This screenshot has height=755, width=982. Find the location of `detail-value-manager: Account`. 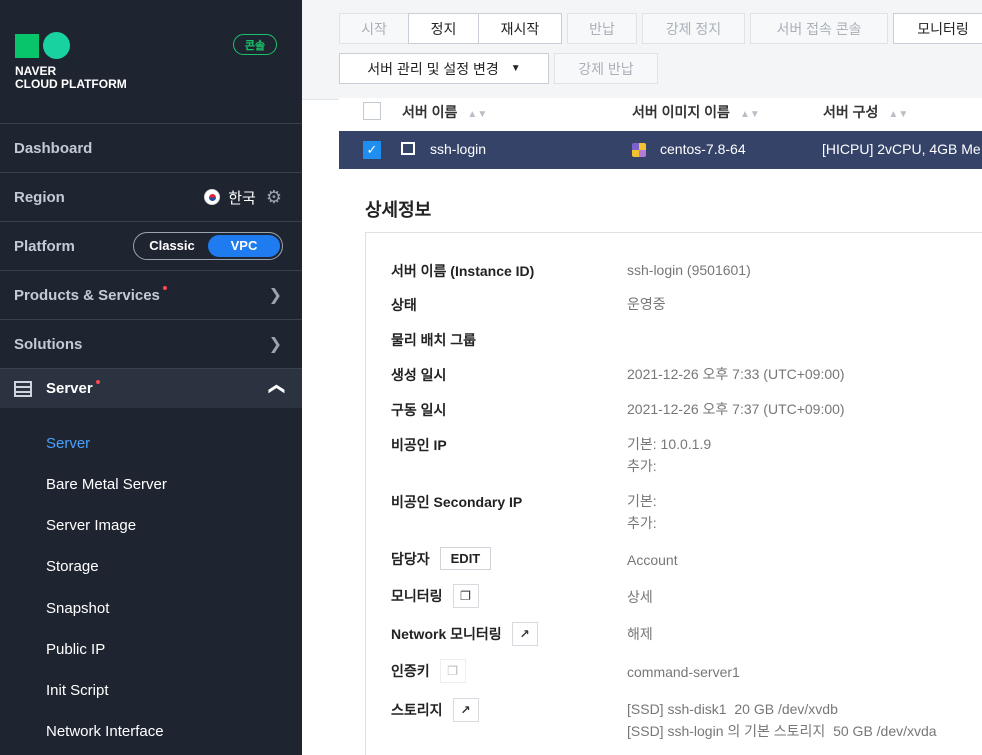

detail-value-manager: Account is located at coordinates (652, 560).